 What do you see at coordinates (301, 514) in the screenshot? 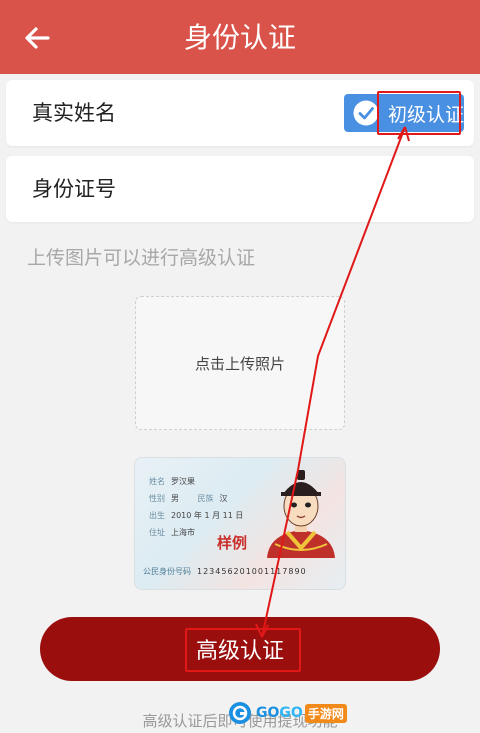
I see `cartoon-portrait-icon` at bounding box center [301, 514].